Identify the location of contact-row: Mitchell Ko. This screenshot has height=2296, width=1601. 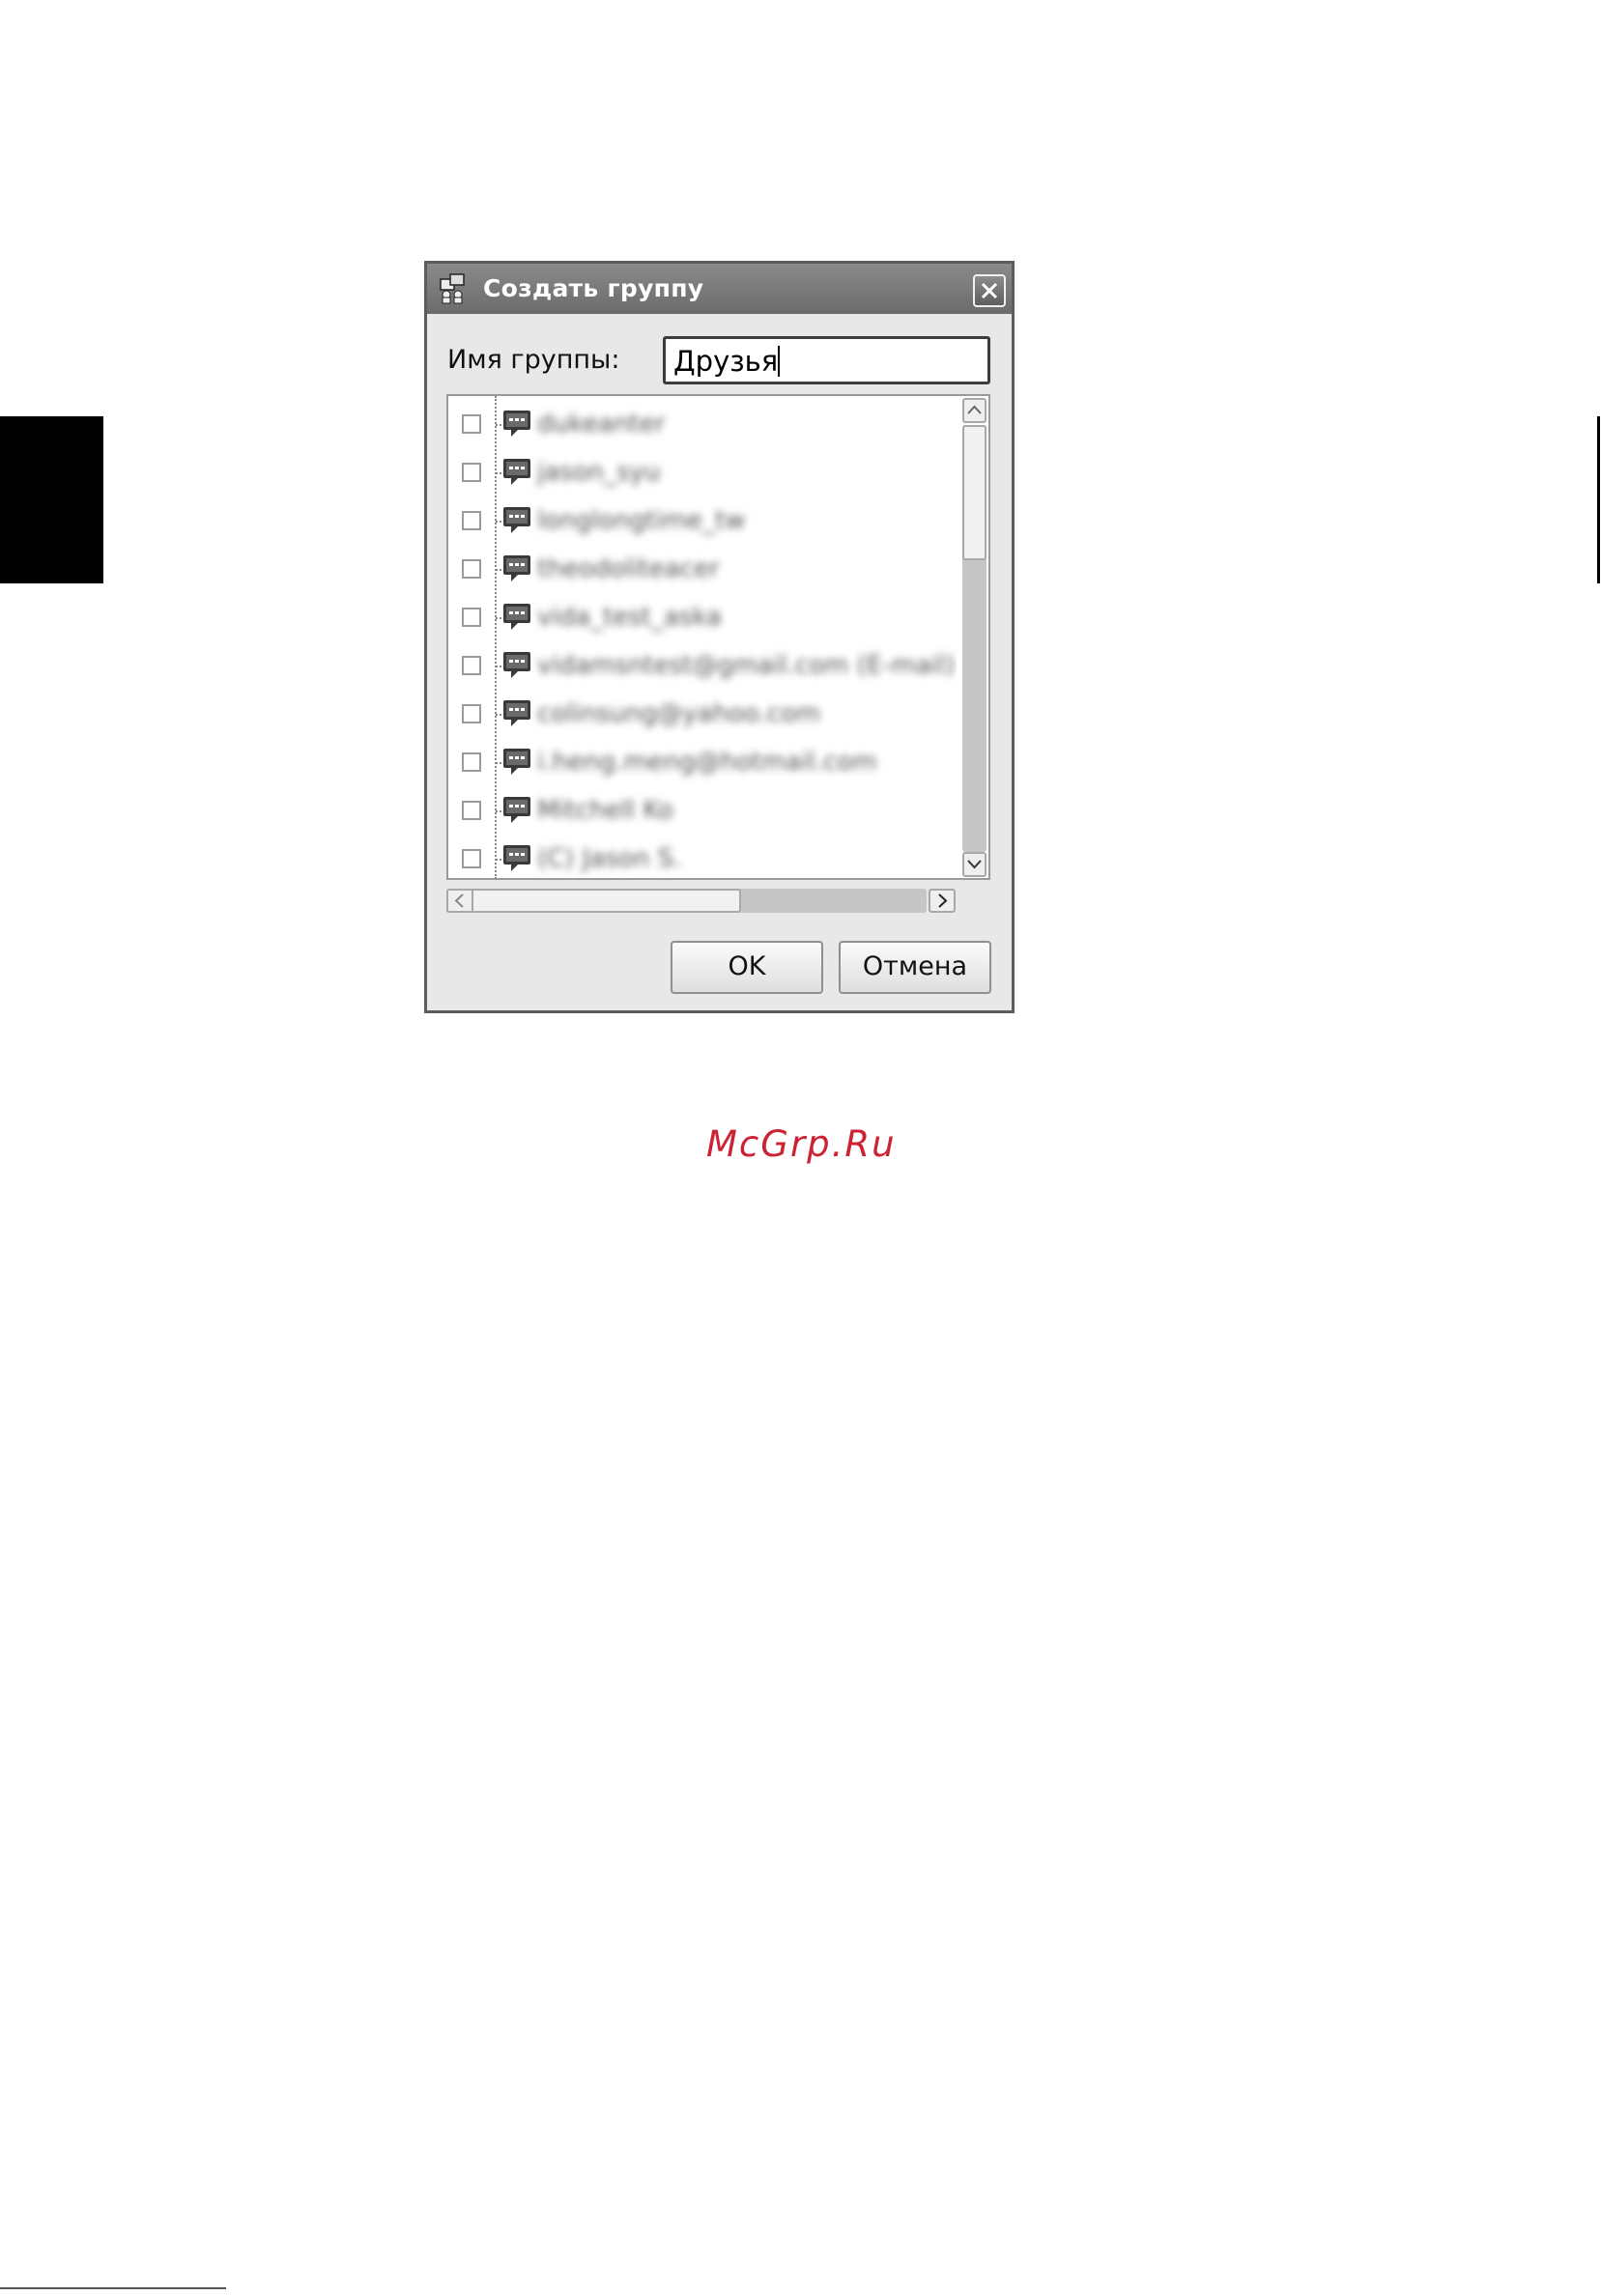
(702, 811).